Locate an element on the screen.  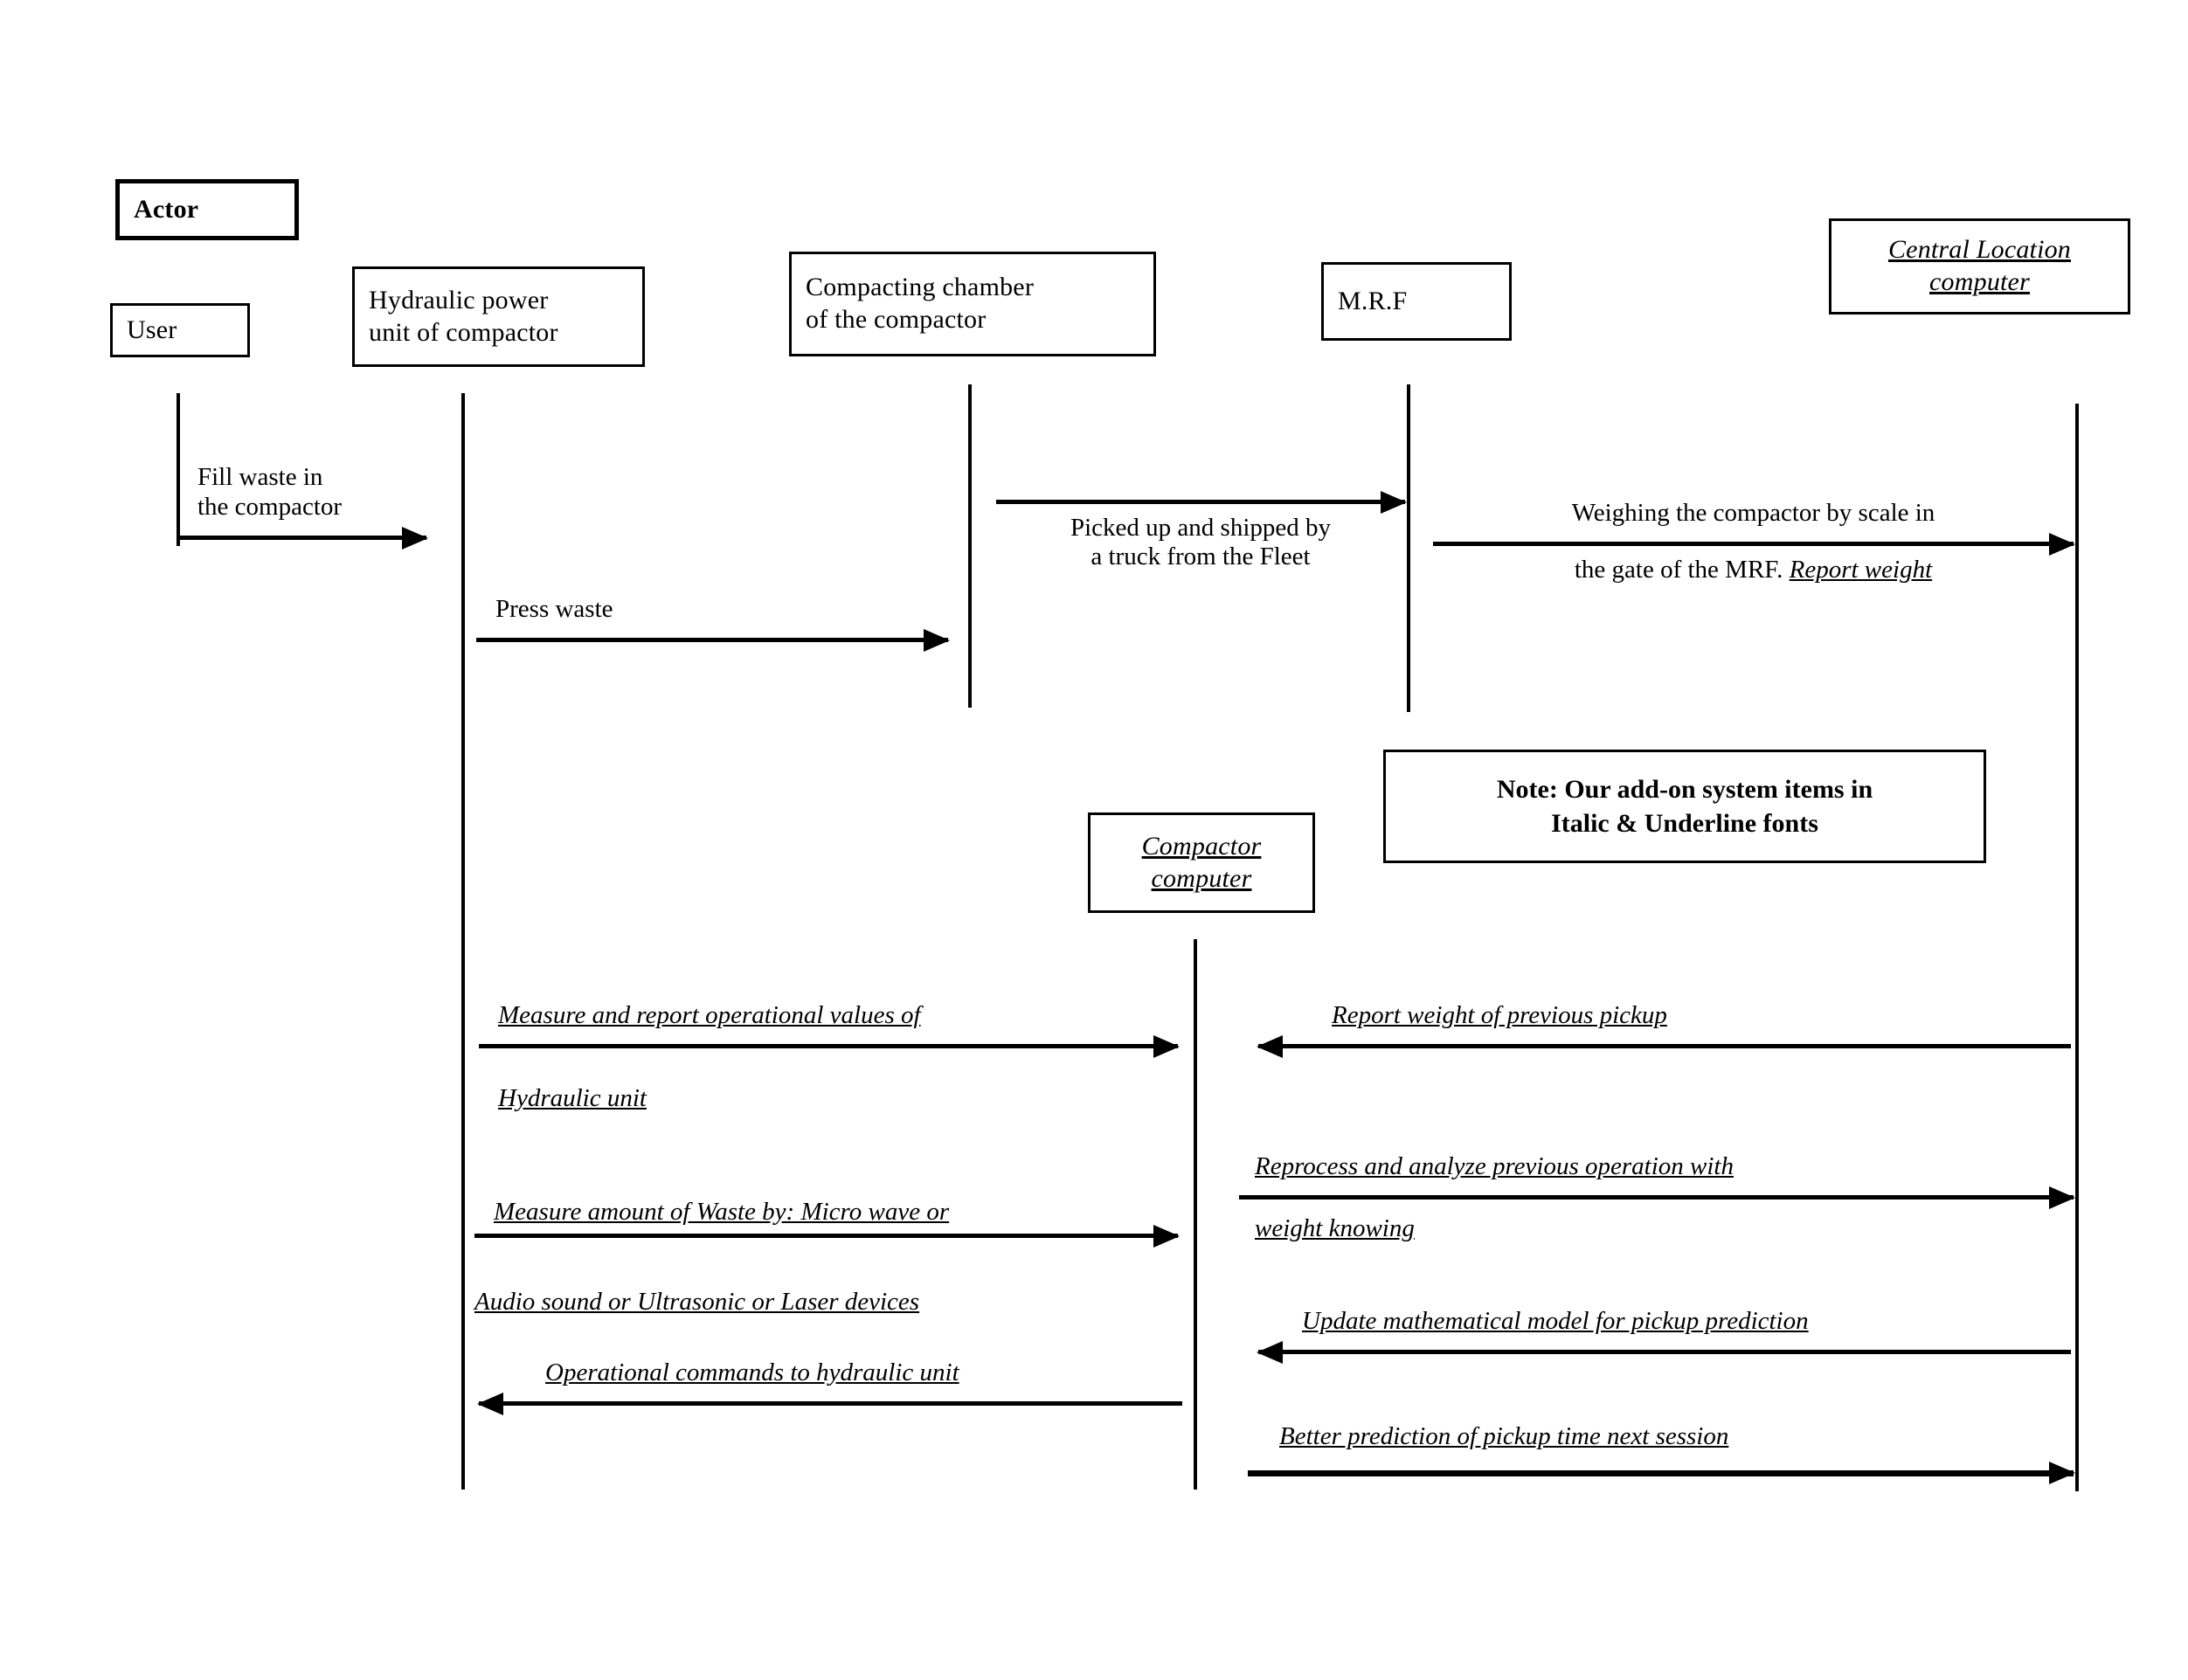
message-label-upper: Measure and report operational values of is located at coordinates (709, 1015).